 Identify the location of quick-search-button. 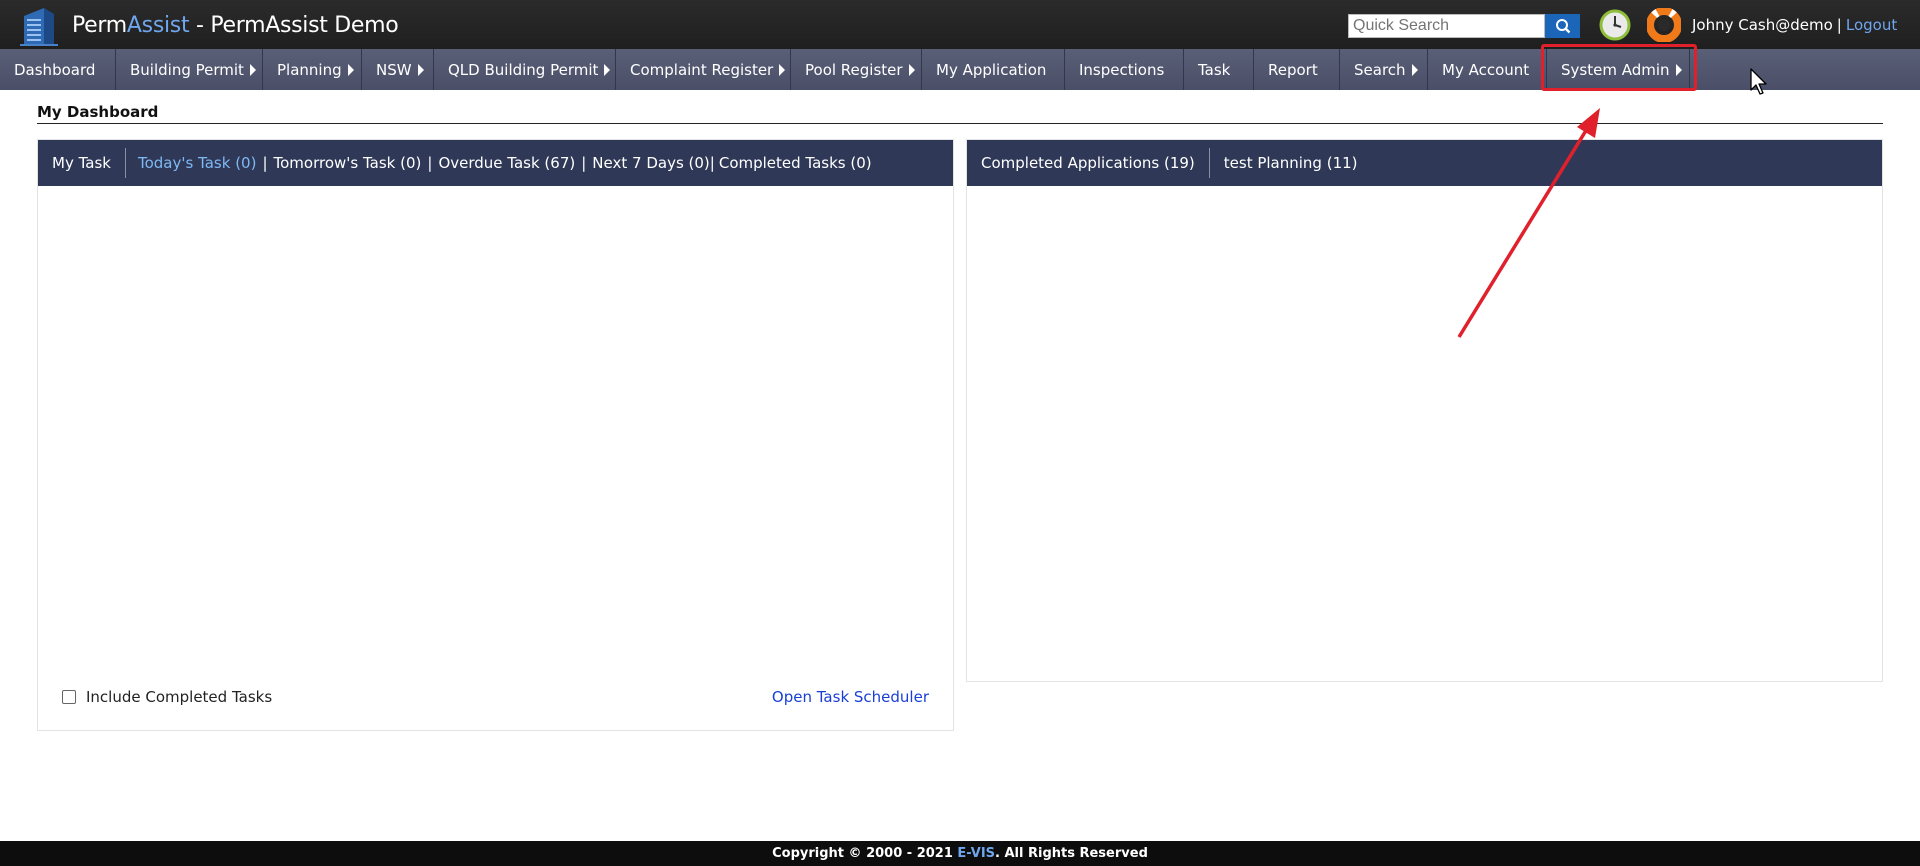
(1562, 26).